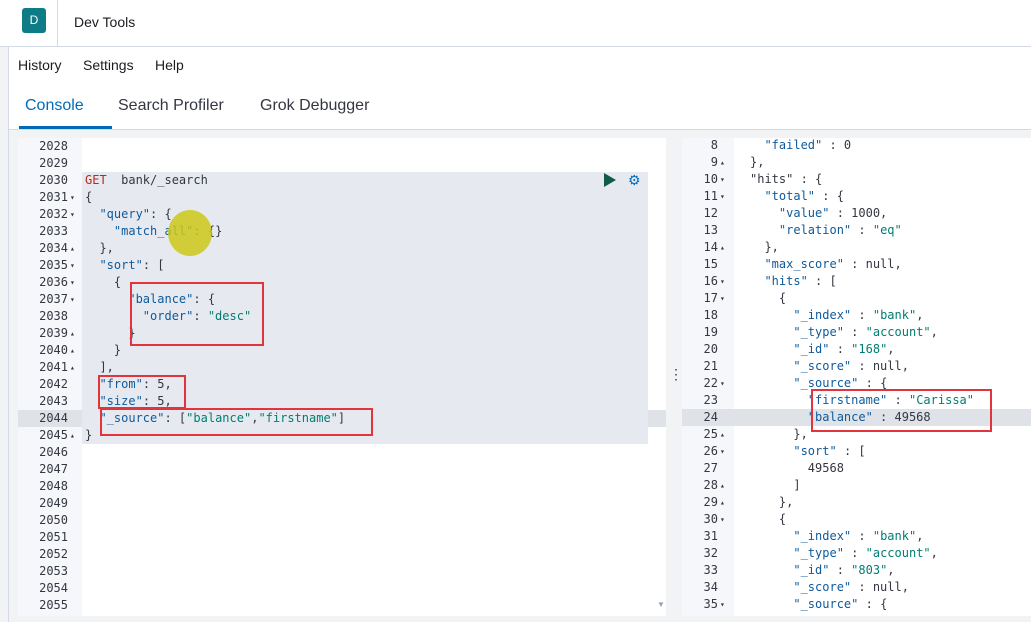 The height and width of the screenshot is (622, 1031). Describe the element at coordinates (858, 536) in the screenshot. I see `code-text: "_index" : "bank",` at that location.